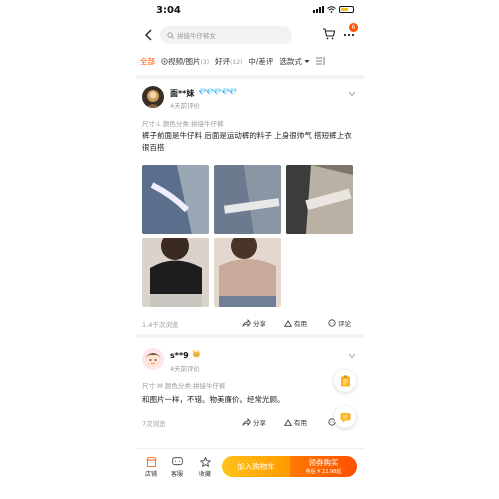 This screenshot has width=499, height=499. Describe the element at coordinates (218, 92) in the screenshot. I see `vip-diamond-icon: 💎💎💎💎💎` at that location.